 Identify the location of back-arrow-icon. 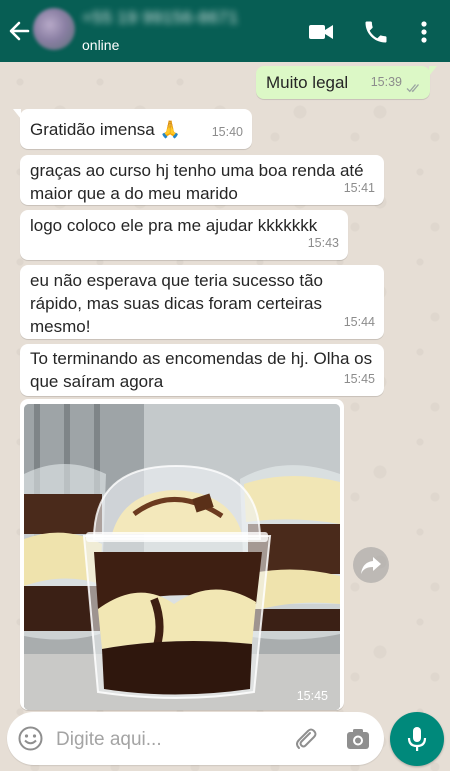
(19, 31).